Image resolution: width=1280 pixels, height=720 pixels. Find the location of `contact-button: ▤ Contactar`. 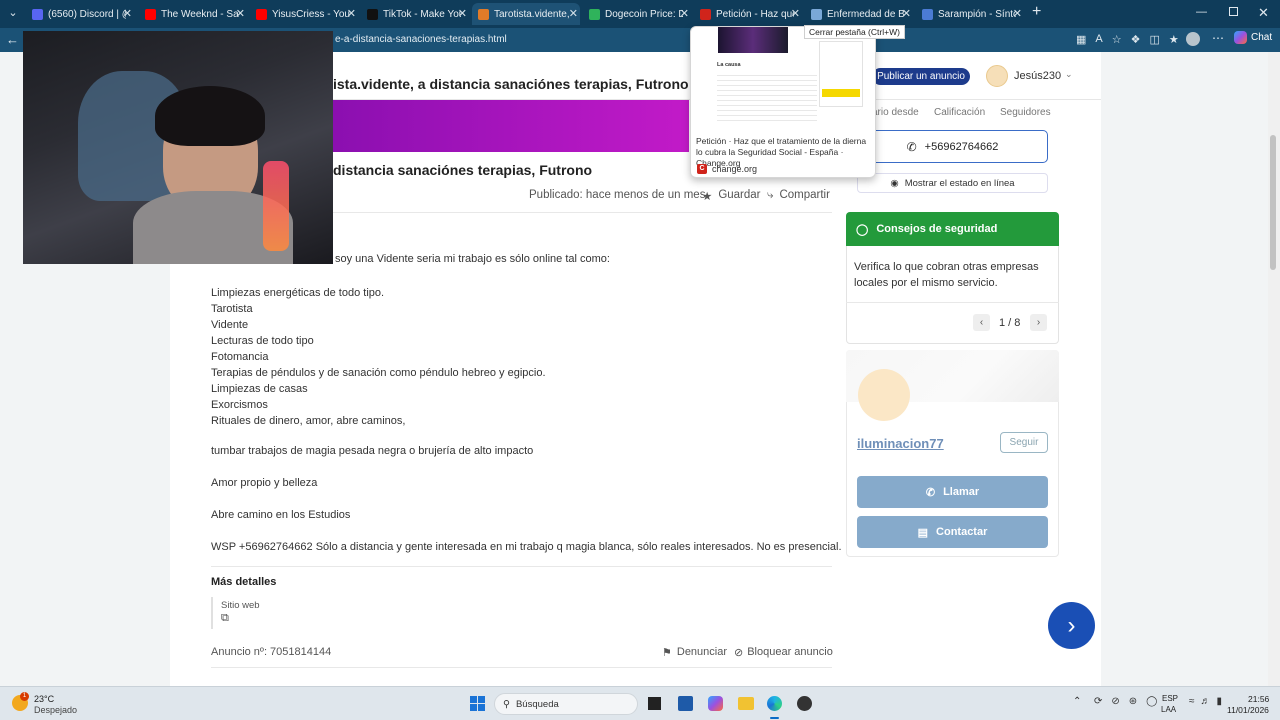

contact-button: ▤ Contactar is located at coordinates (952, 532).